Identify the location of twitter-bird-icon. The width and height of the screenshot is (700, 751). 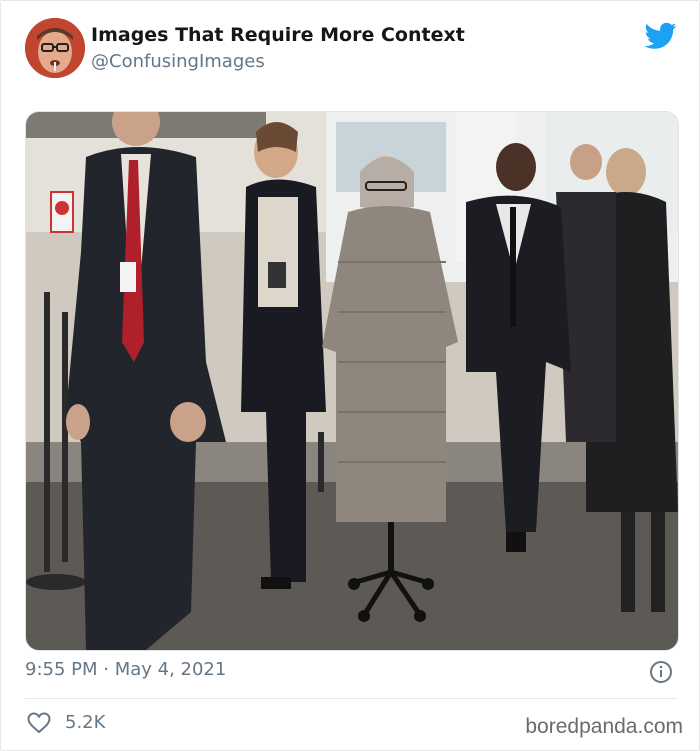
(661, 36).